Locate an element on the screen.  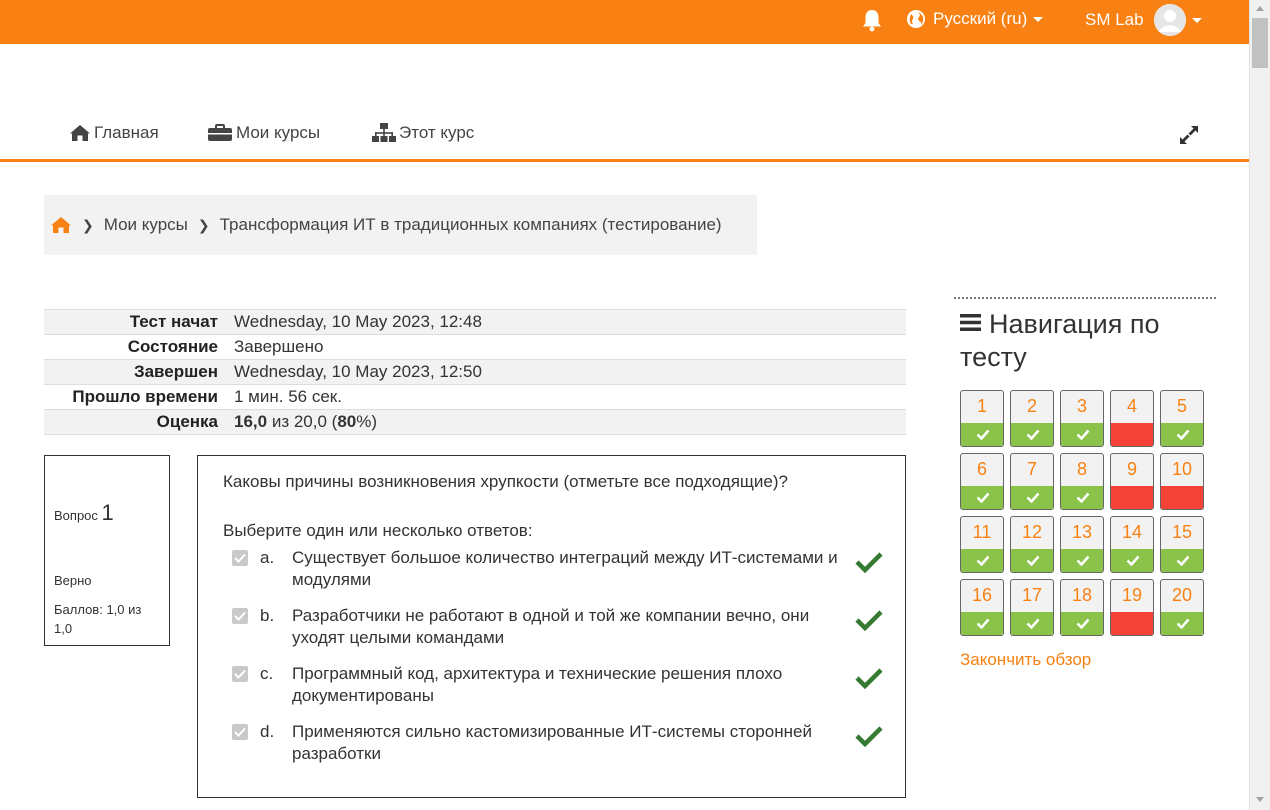
question-state: Верно is located at coordinates (73, 580).